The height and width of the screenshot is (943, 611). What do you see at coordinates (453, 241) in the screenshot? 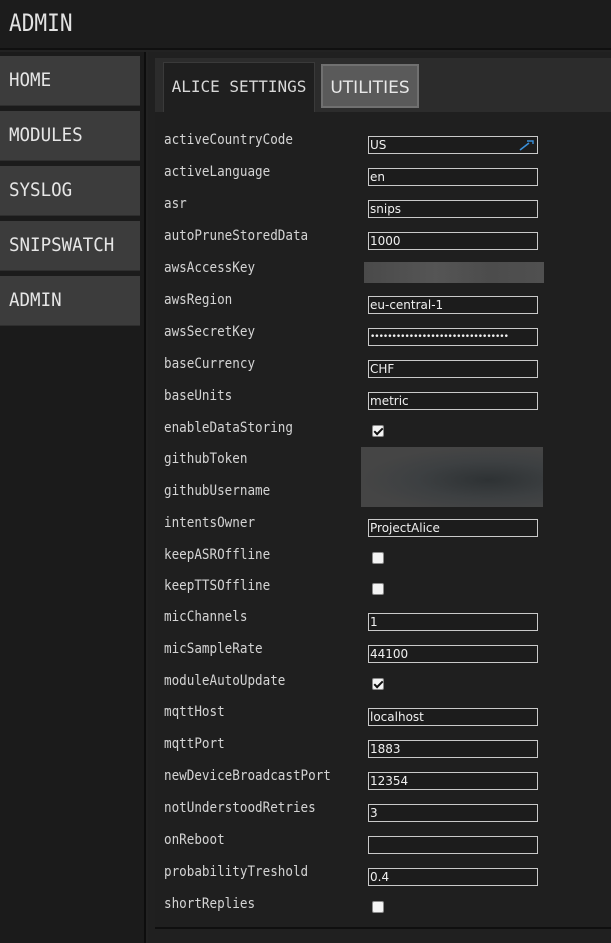
I see `input-autoPruneStoredData: 1000` at bounding box center [453, 241].